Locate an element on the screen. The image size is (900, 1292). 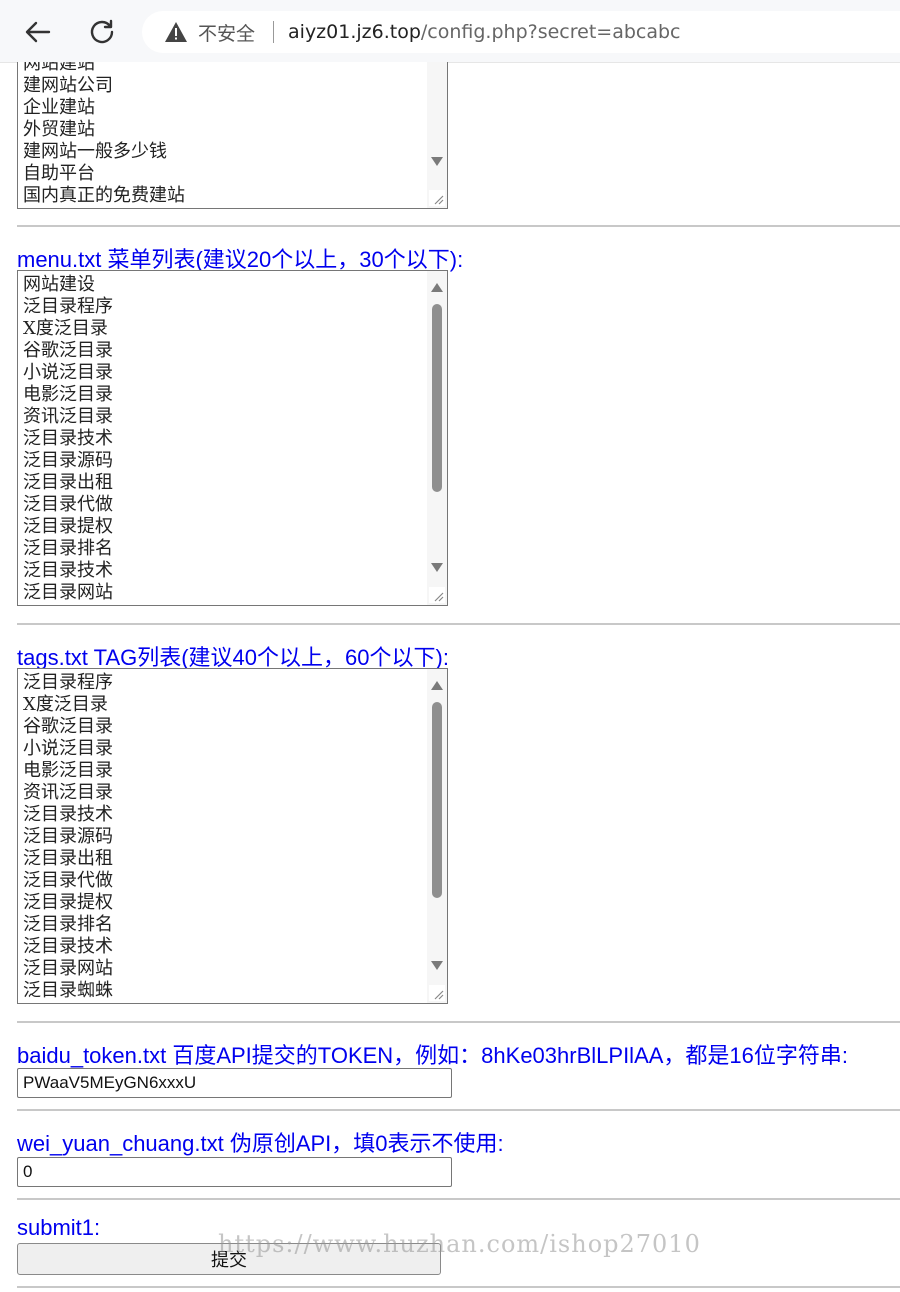
list-item: 网站建设 is located at coordinates (59, 284).